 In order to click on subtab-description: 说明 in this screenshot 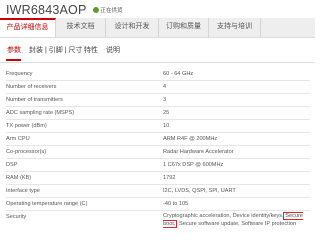, I will do `click(113, 50)`.